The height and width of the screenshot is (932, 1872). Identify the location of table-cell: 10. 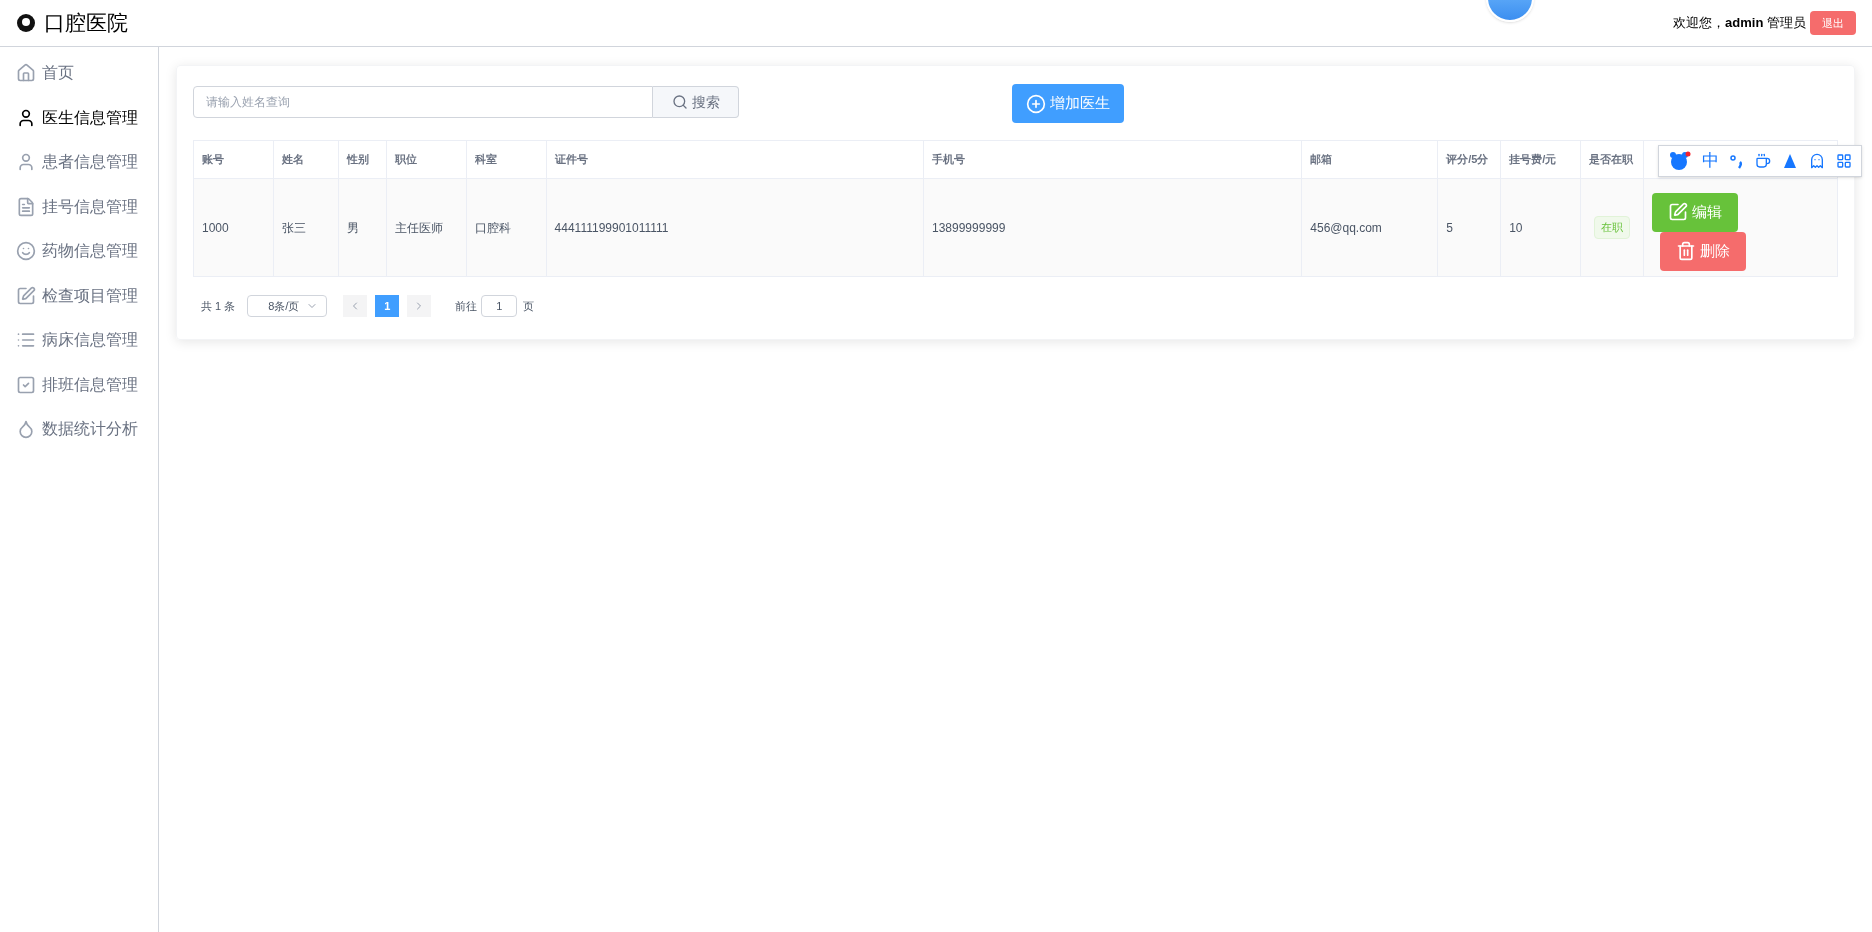
(1516, 227).